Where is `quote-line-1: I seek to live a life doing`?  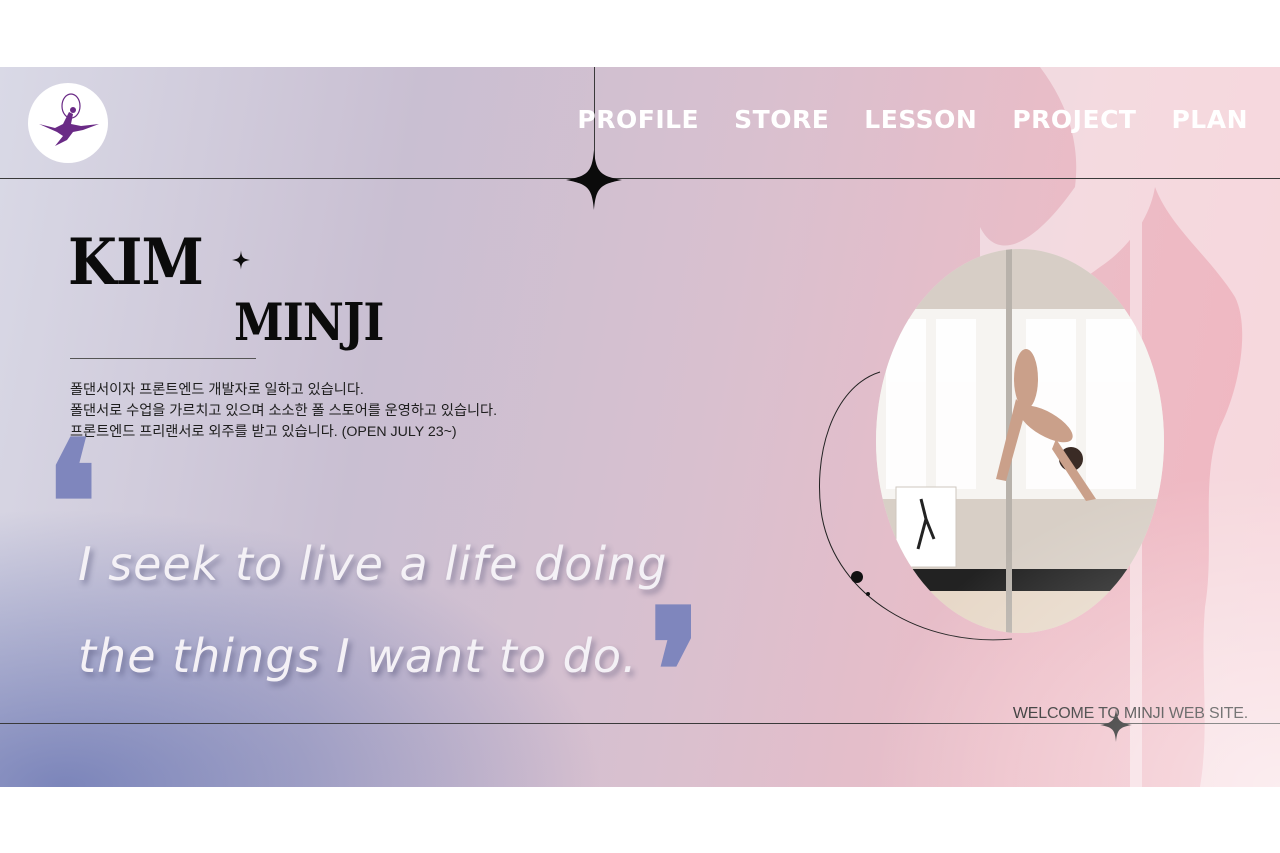 quote-line-1: I seek to live a life doing is located at coordinates (373, 564).